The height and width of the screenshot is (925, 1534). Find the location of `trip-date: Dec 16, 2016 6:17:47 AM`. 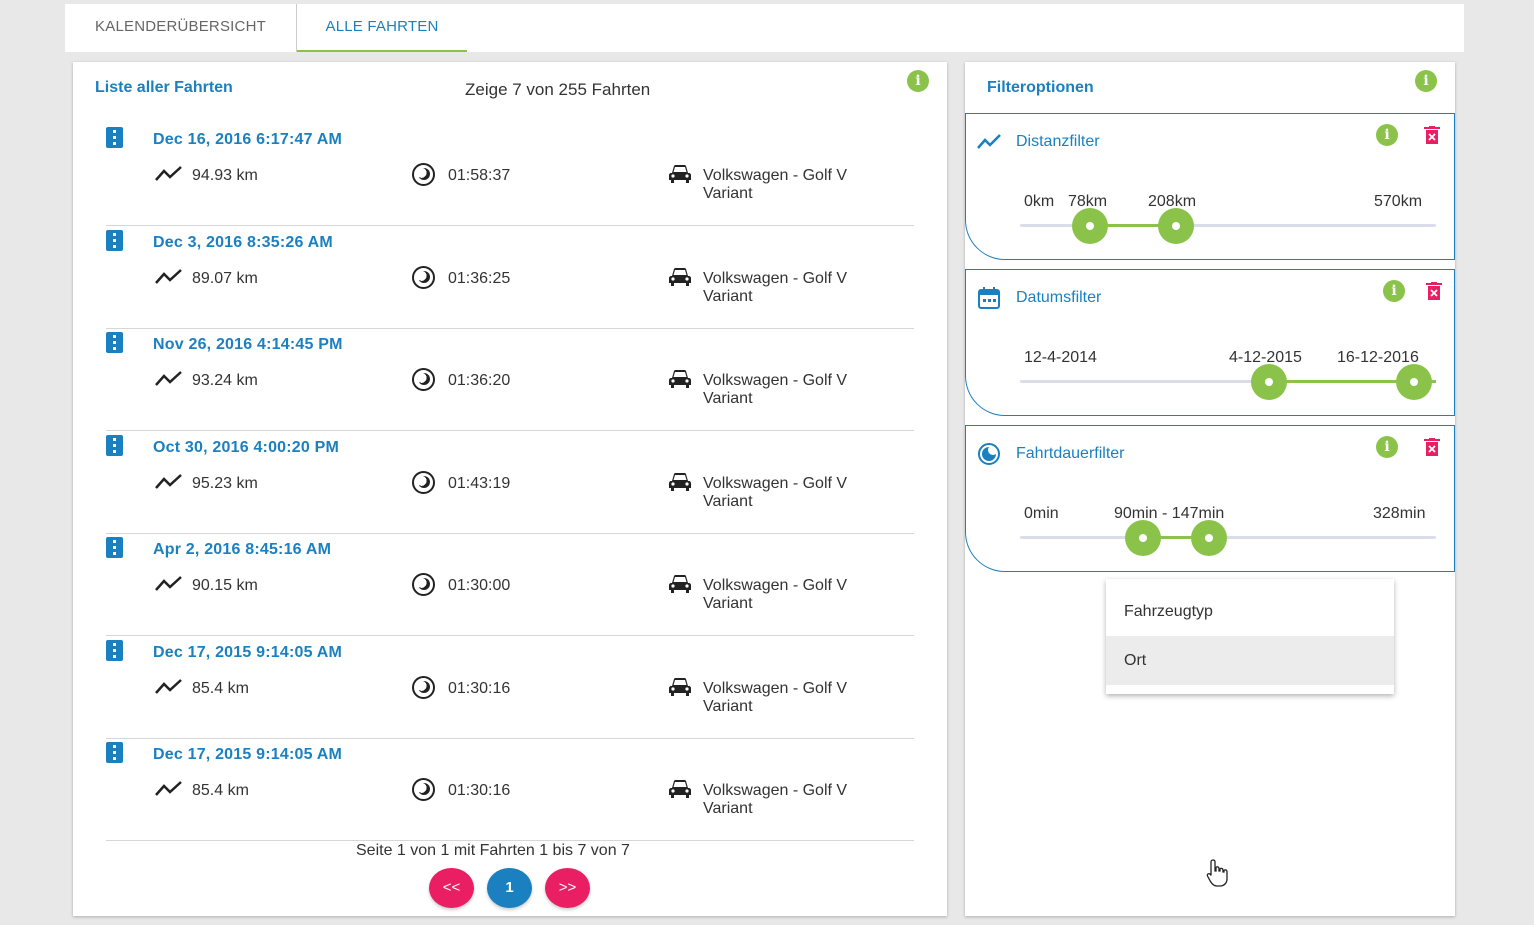

trip-date: Dec 16, 2016 6:17:47 AM is located at coordinates (247, 140).